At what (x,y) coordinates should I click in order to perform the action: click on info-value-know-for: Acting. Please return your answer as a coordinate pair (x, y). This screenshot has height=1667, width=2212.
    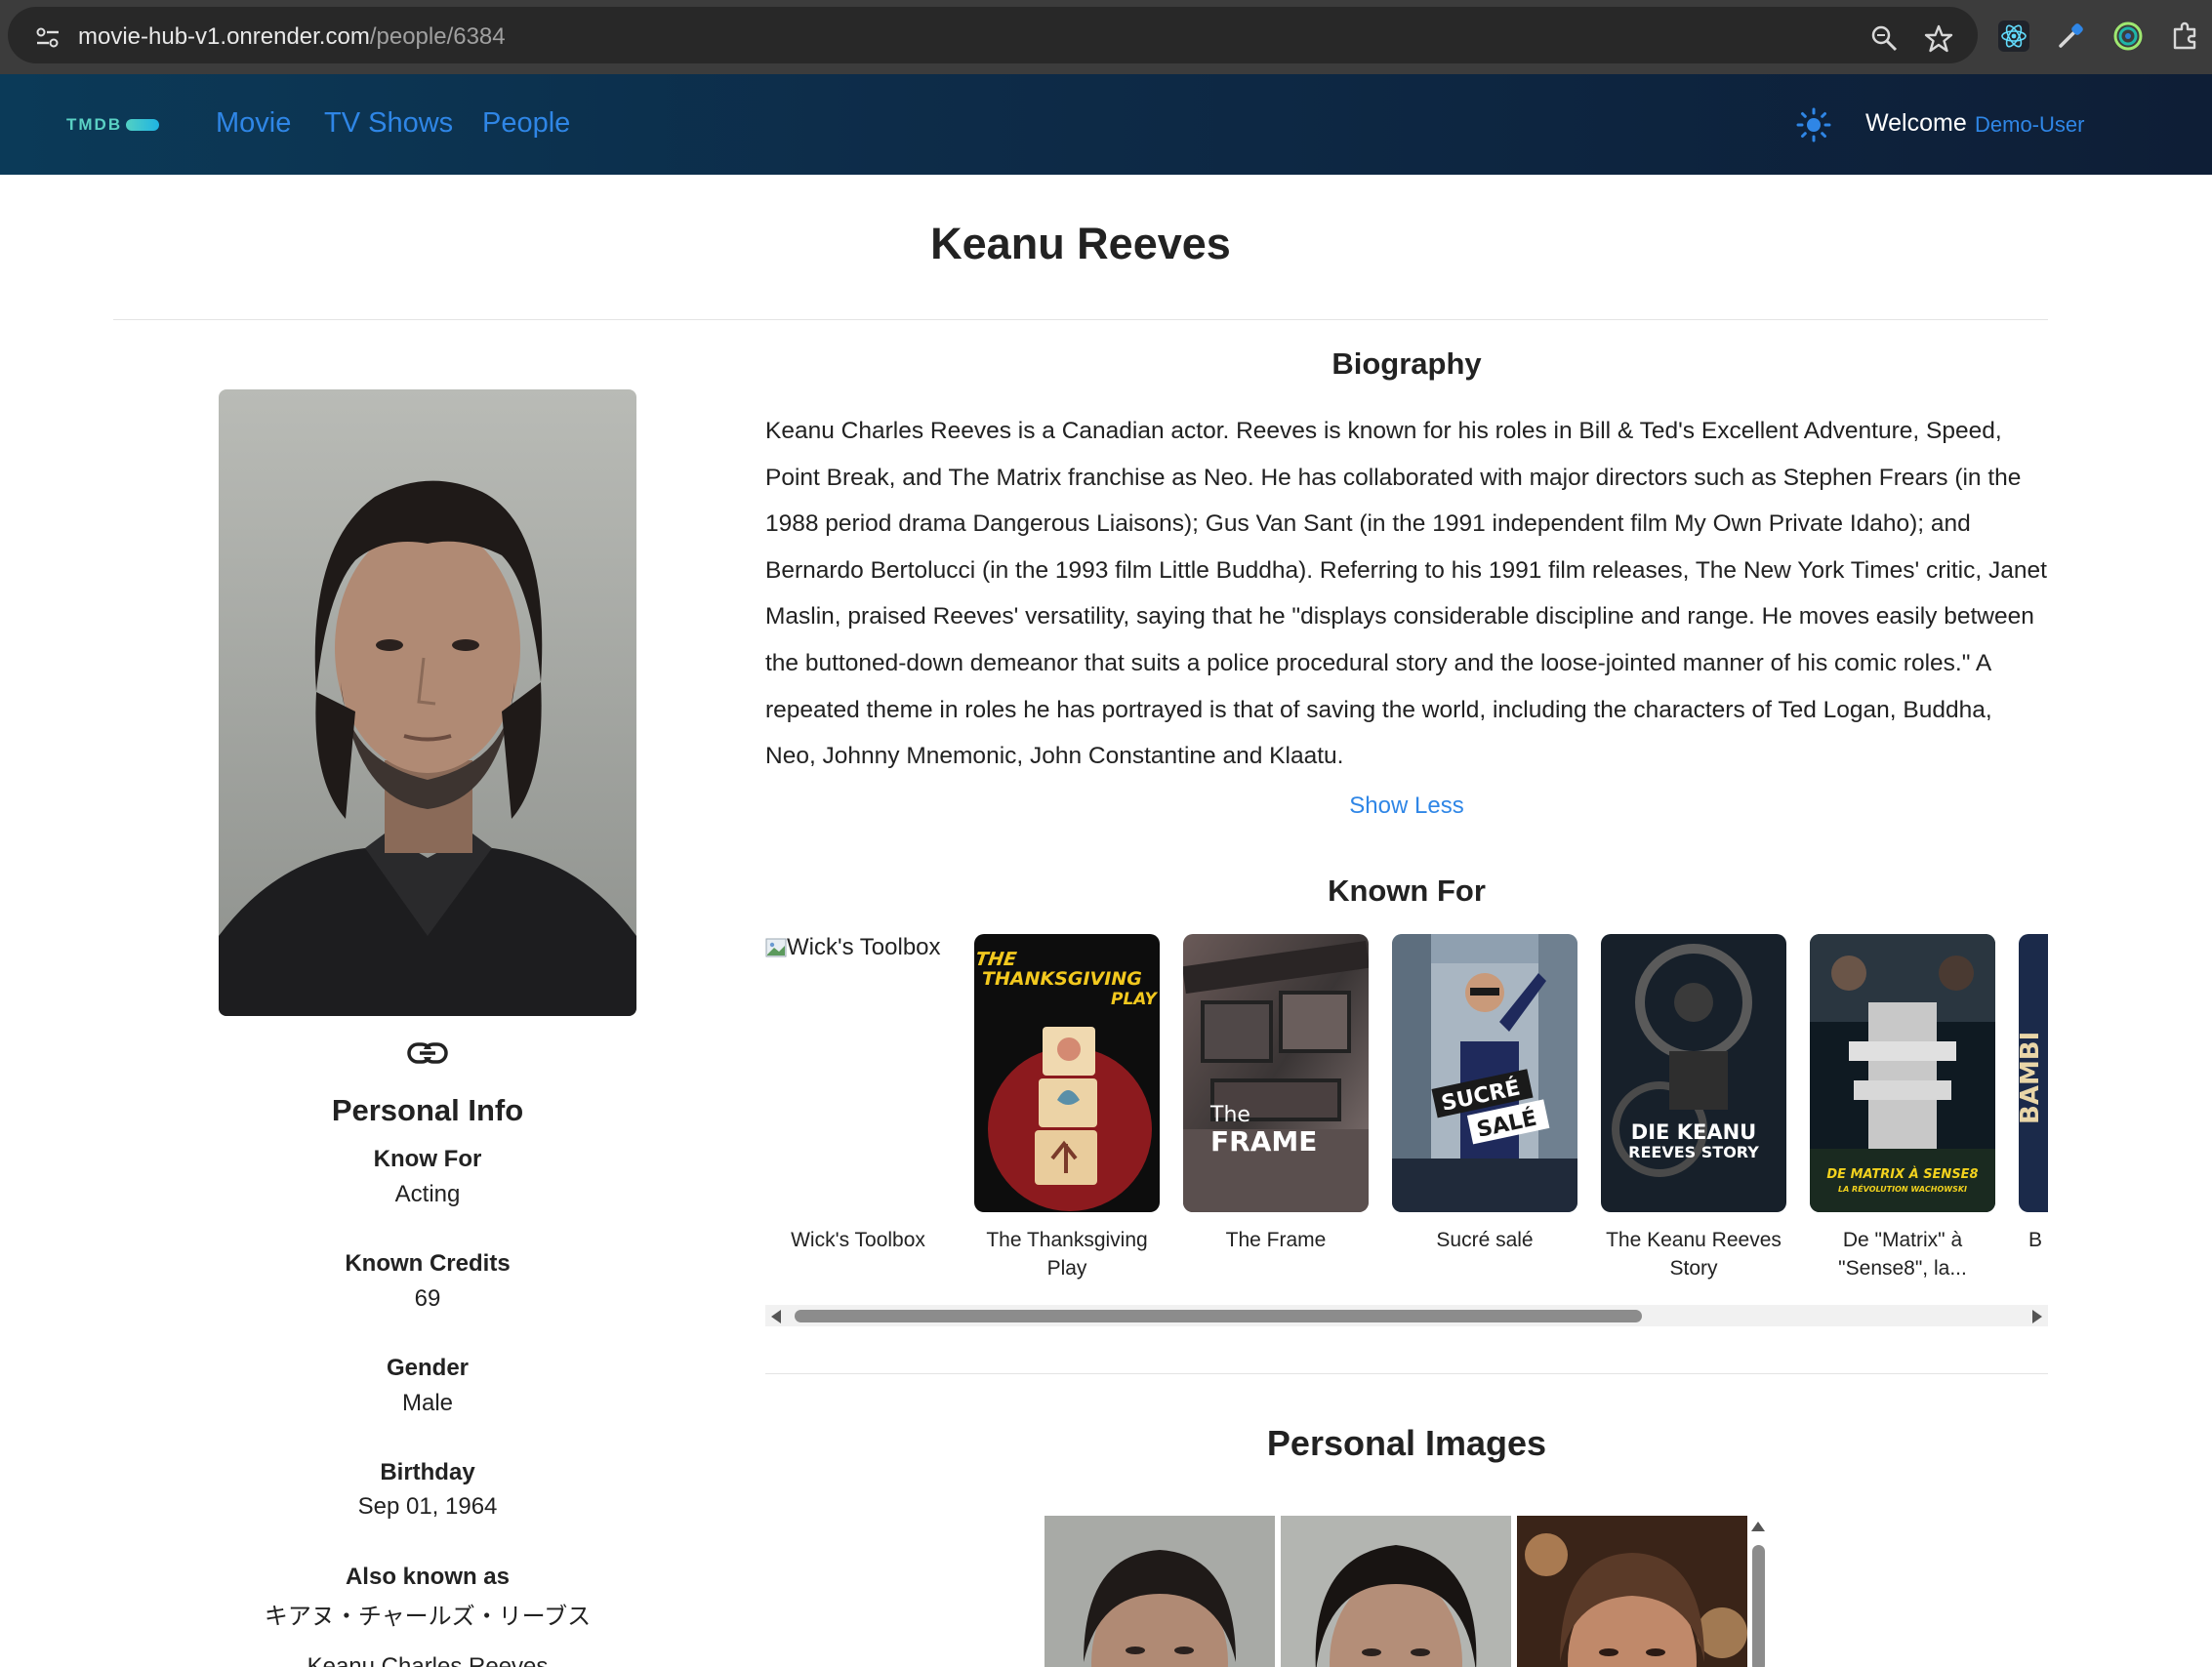
    Looking at the image, I should click on (427, 1194).